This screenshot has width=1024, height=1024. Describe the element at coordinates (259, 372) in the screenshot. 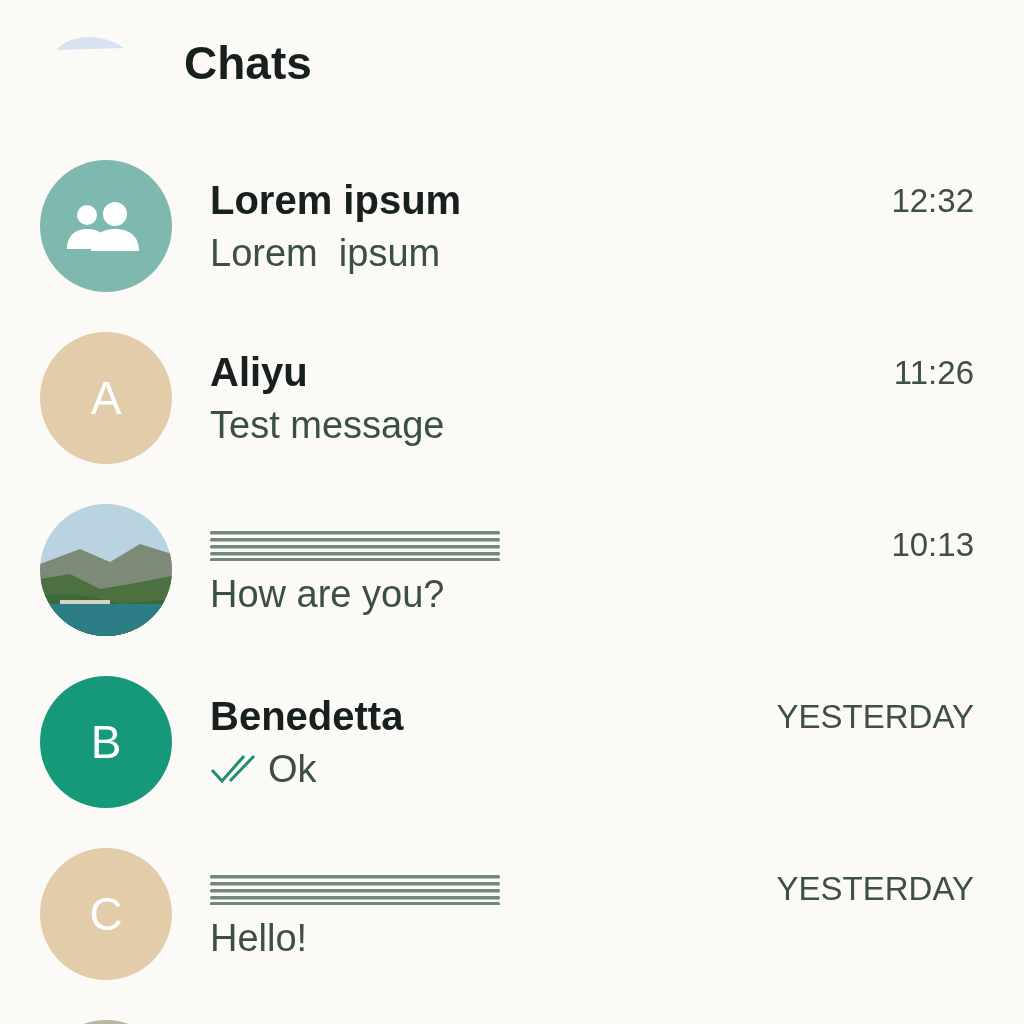

I see `contact-name: Aliyu` at that location.